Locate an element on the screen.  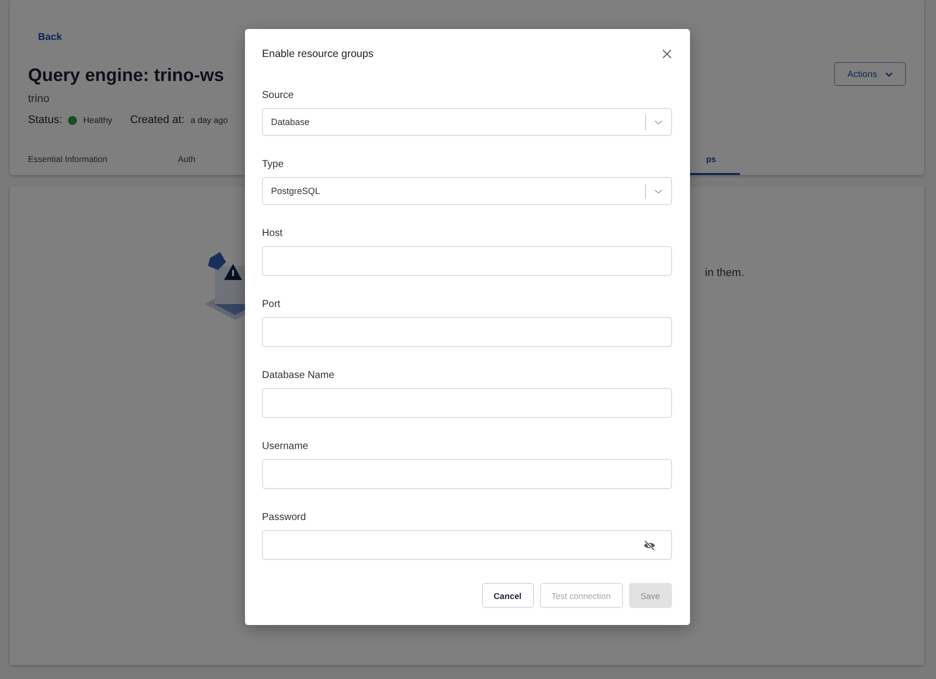
created-value: a day ago is located at coordinates (209, 120).